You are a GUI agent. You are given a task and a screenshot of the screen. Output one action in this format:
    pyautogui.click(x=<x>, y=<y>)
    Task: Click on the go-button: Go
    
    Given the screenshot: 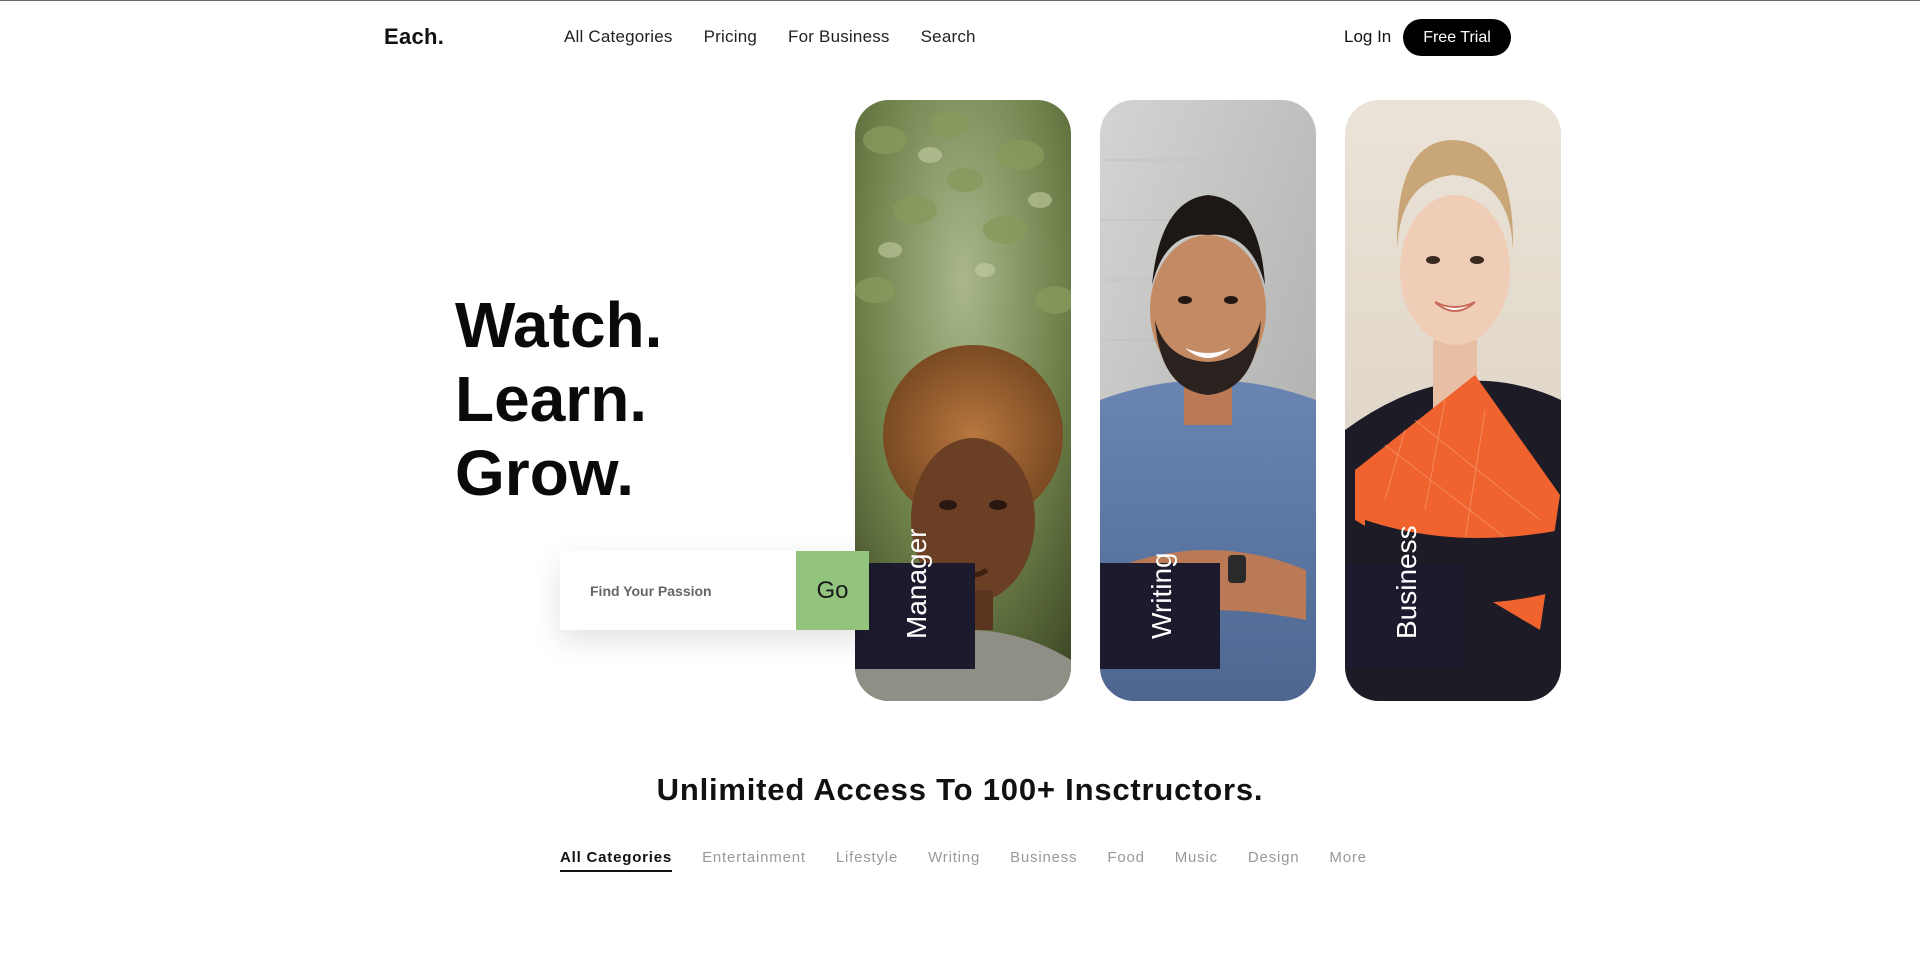 What is the action you would take?
    pyautogui.click(x=832, y=590)
    